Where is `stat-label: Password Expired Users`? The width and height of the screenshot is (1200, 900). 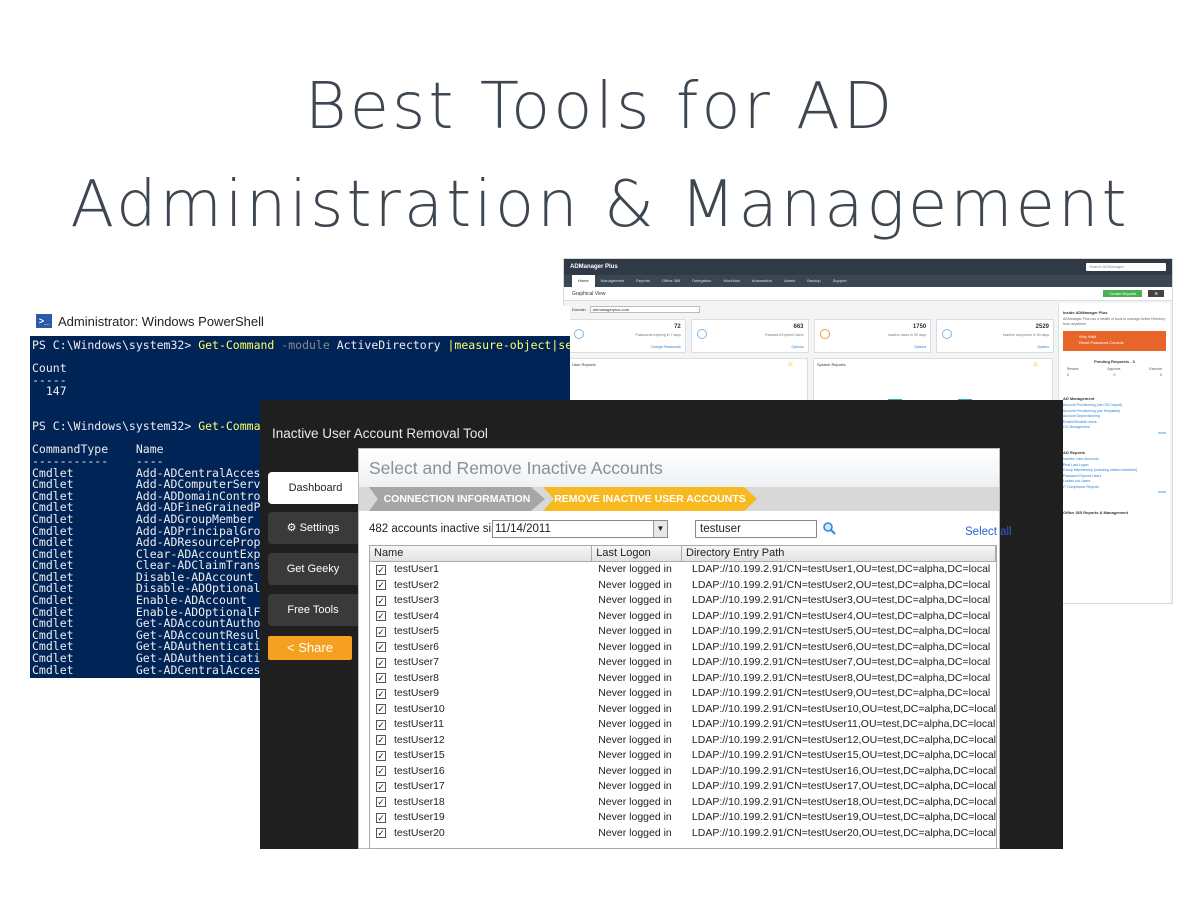 stat-label: Password Expired Users is located at coordinates (784, 335).